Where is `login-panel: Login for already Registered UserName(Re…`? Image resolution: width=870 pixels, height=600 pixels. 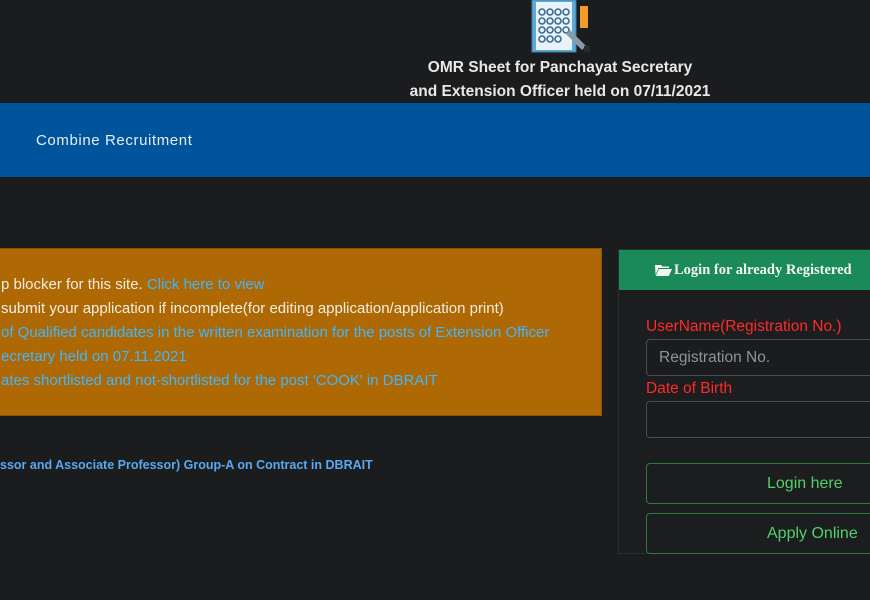 login-panel: Login for already Registered UserName(Re… is located at coordinates (744, 401).